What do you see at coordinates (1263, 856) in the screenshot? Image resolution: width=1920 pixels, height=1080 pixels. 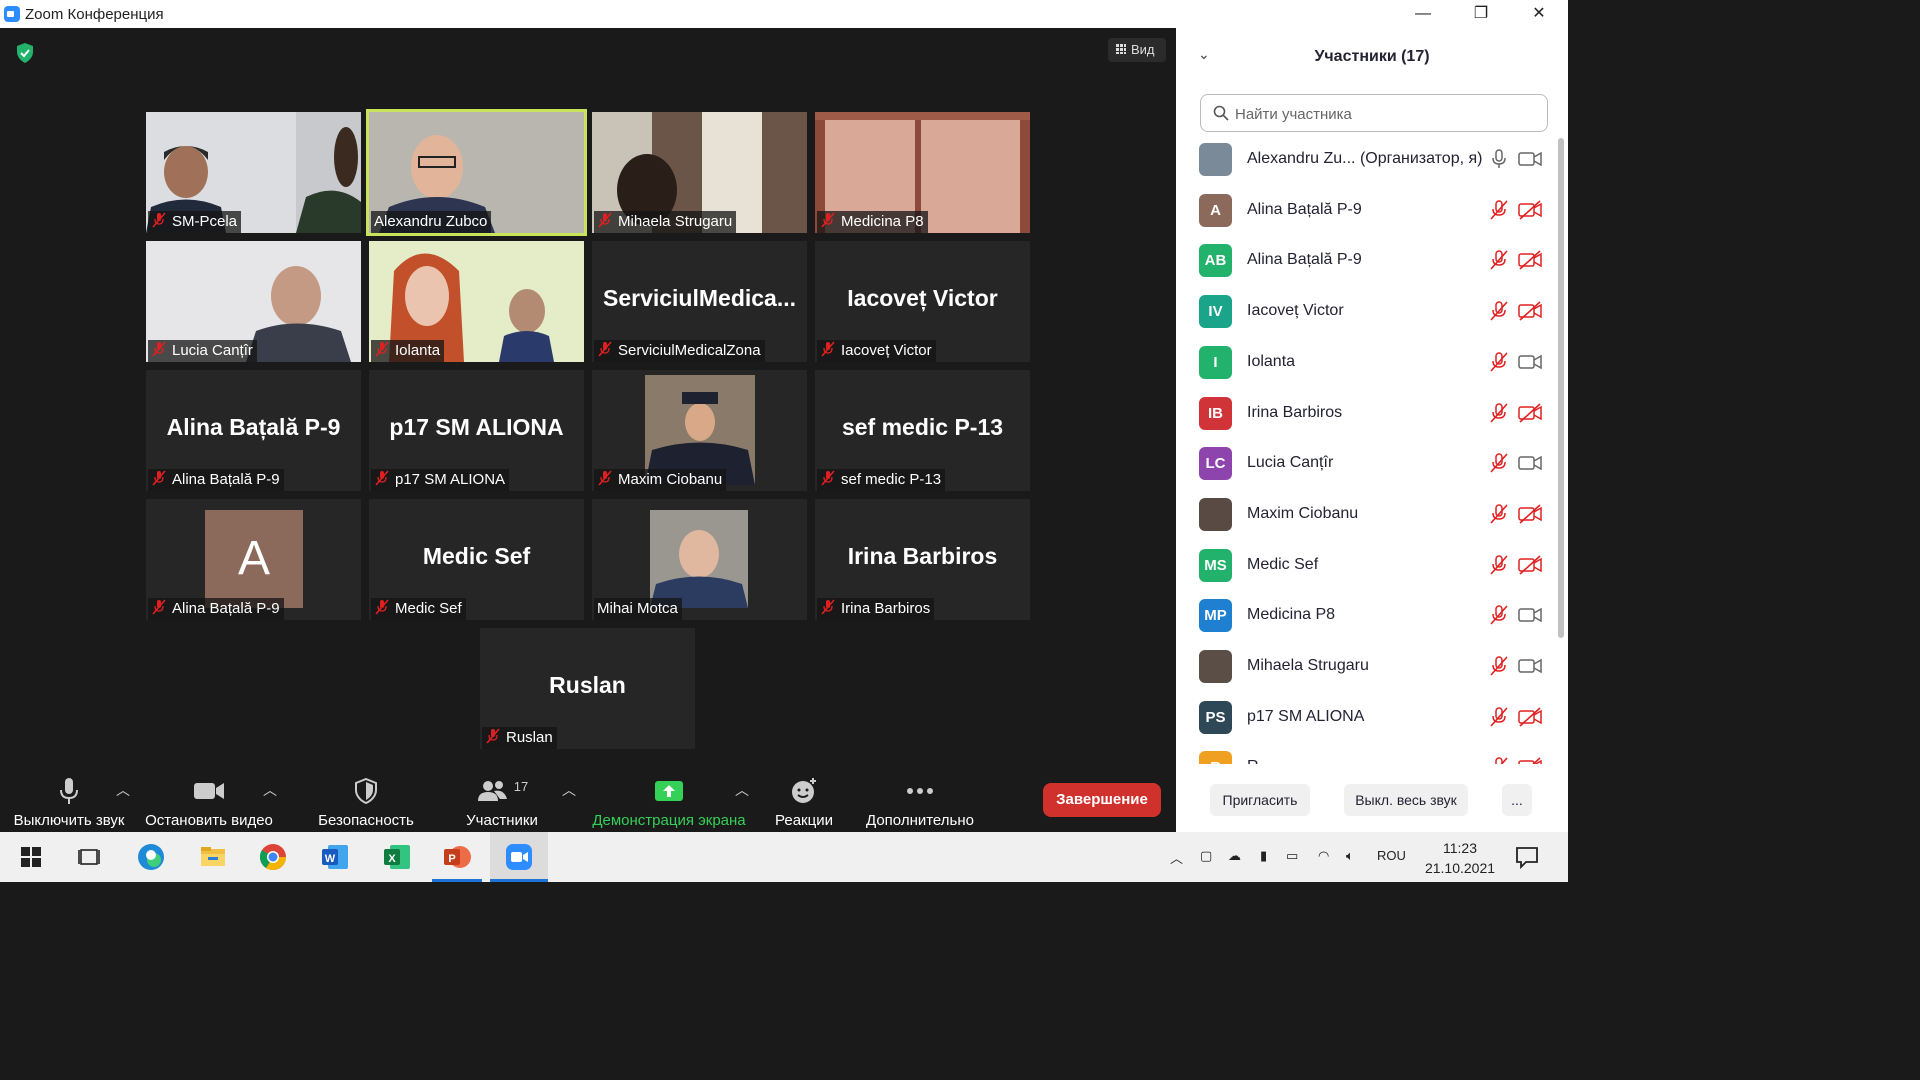 I see `microphone-tray-icon: ▮` at bounding box center [1263, 856].